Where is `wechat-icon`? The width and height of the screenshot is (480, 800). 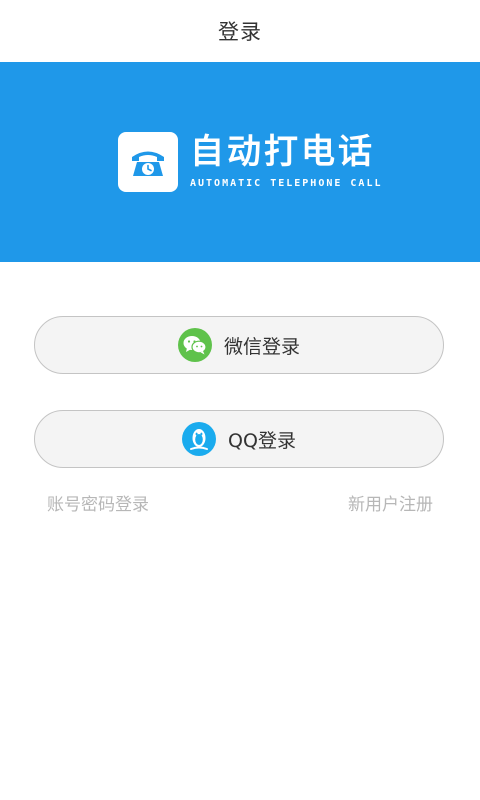
wechat-icon is located at coordinates (194, 345).